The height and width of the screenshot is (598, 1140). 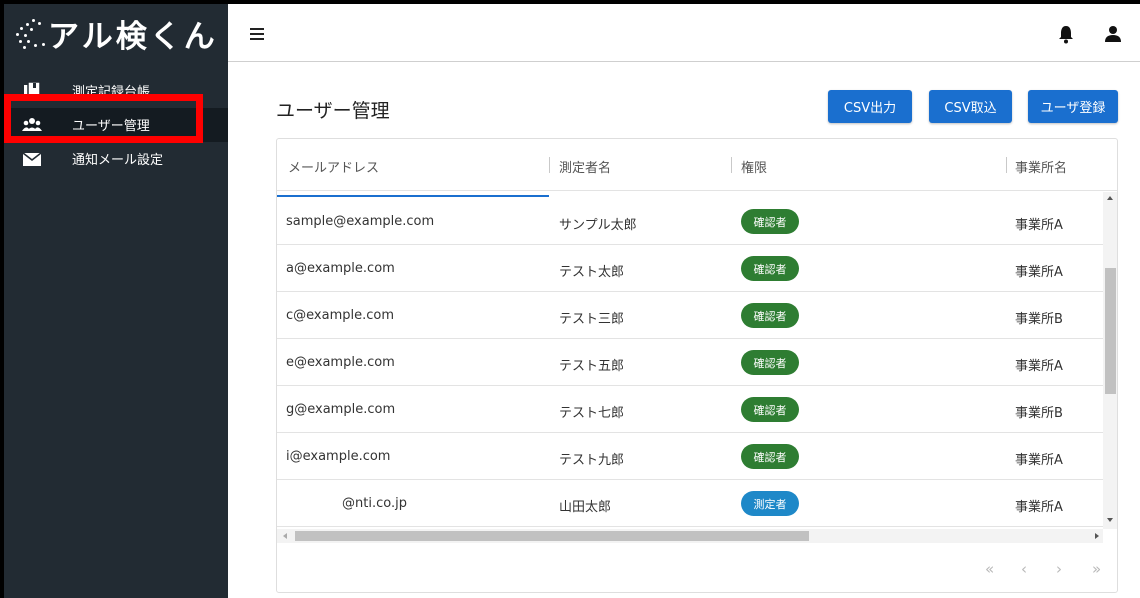 I want to click on mail-icon, so click(x=32, y=159).